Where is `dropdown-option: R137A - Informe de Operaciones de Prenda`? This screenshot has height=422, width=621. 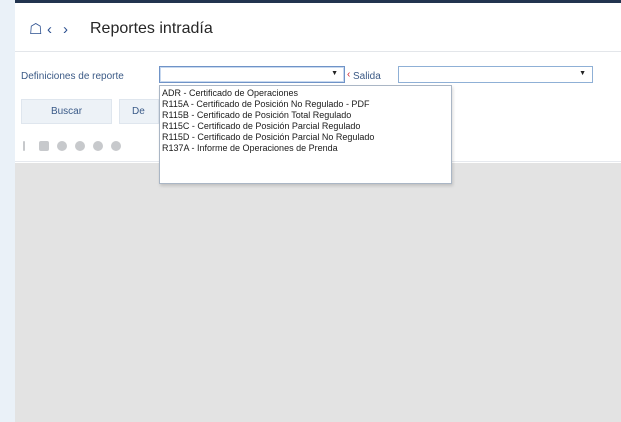
dropdown-option: R137A - Informe de Operaciones de Prenda is located at coordinates (305, 148).